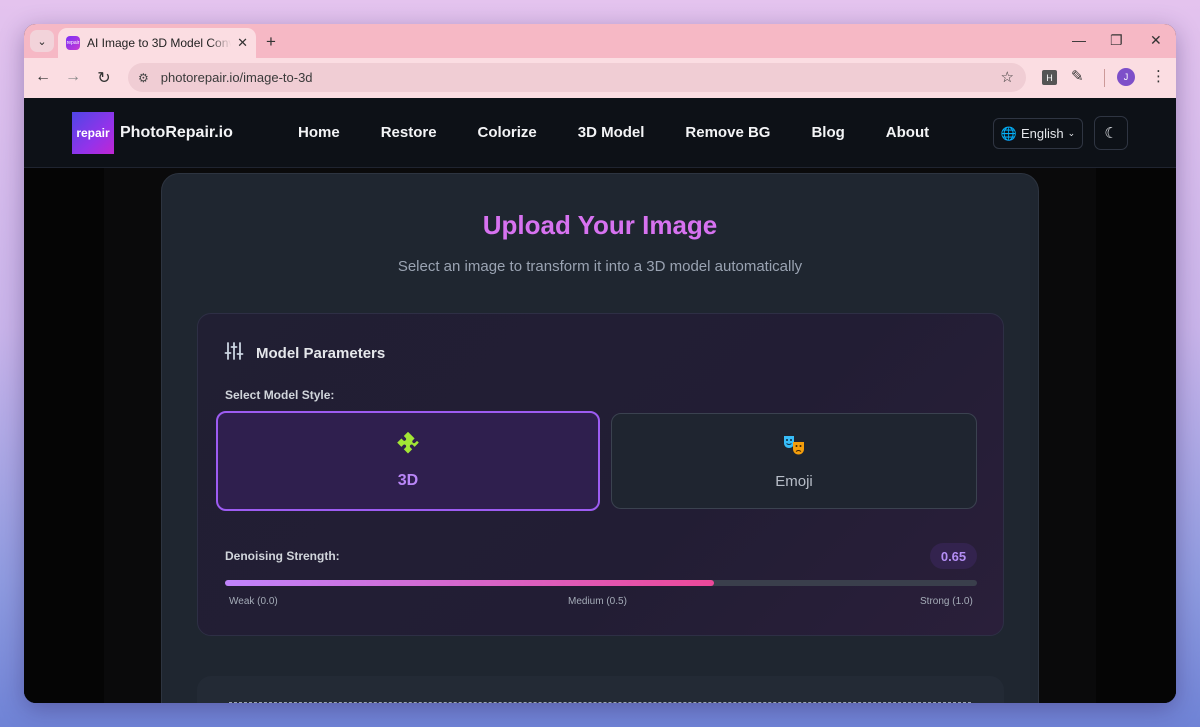 The image size is (1200, 727). I want to click on language-selector: 🌐 English ⌄, so click(1038, 133).